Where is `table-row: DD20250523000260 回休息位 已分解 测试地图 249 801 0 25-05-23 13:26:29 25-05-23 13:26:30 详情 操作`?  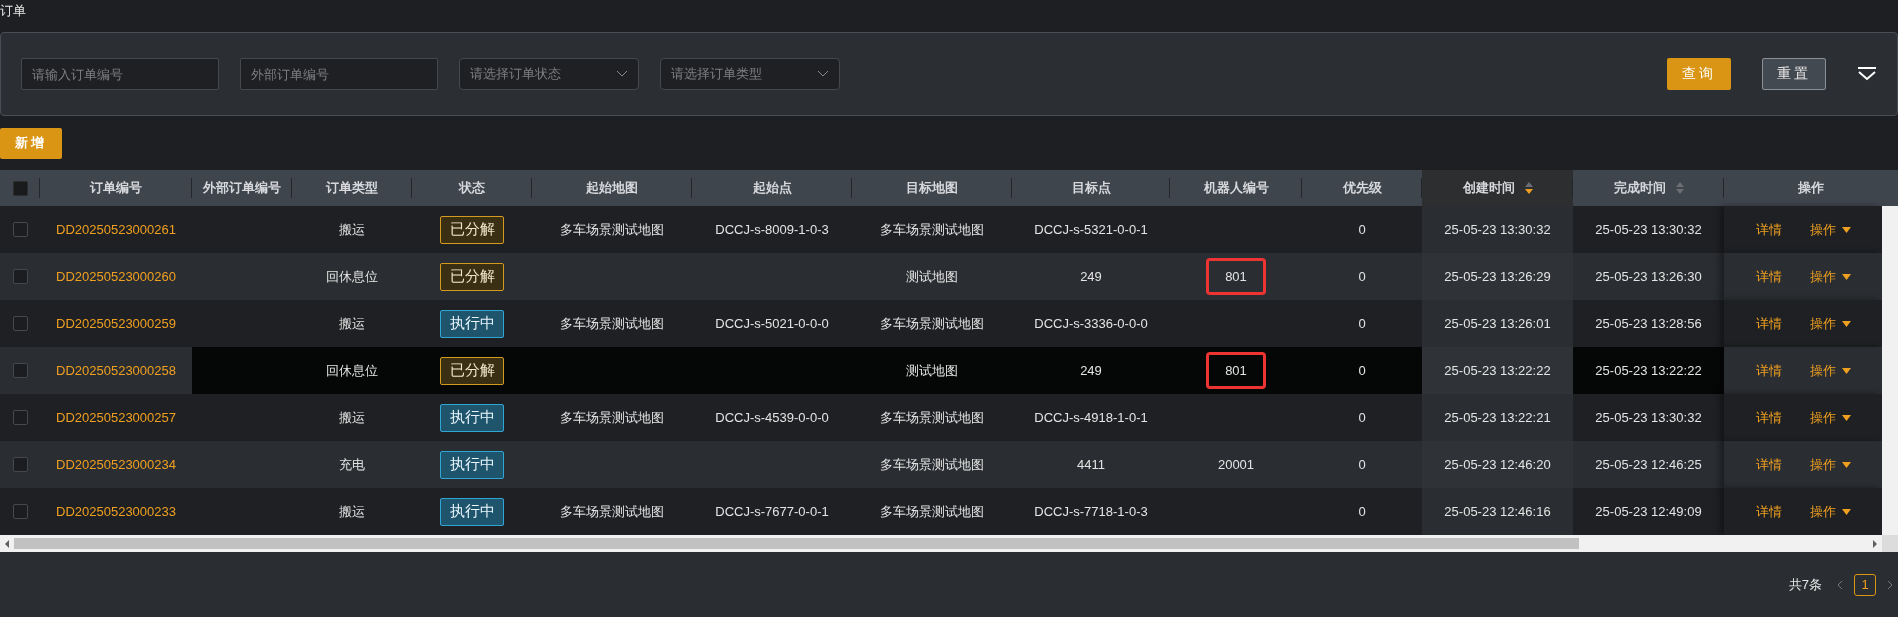
table-row: DD20250523000260 回休息位 已分解 测试地图 249 801 0 25-05-23 13:26:29 25-05-23 13:26:30 详情 操作 is located at coordinates (941, 276).